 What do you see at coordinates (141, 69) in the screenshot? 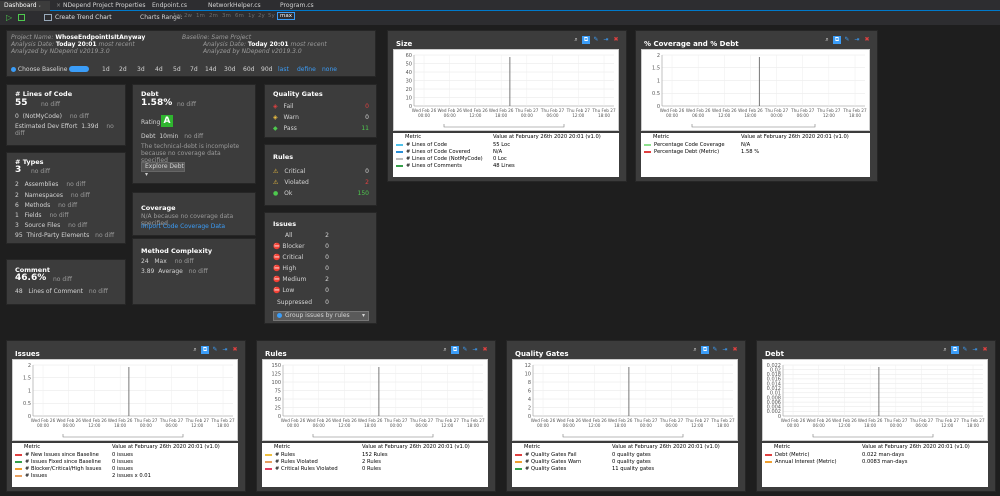
I see `baseline-range-3d: 3d` at bounding box center [141, 69].